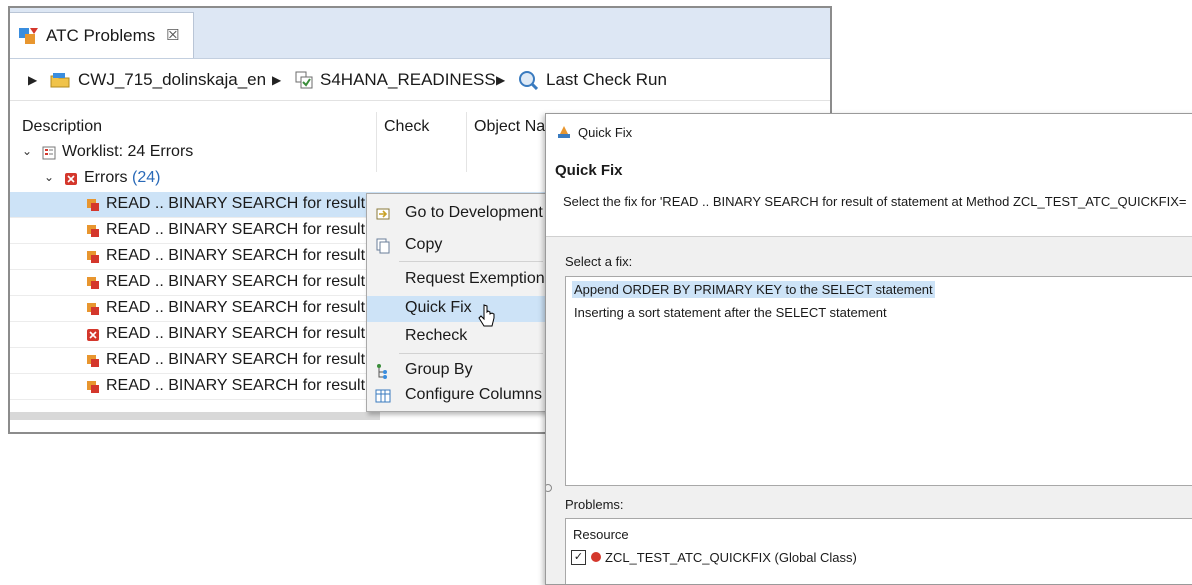 The width and height of the screenshot is (1192, 585). I want to click on goto-icon, so click(383, 214).